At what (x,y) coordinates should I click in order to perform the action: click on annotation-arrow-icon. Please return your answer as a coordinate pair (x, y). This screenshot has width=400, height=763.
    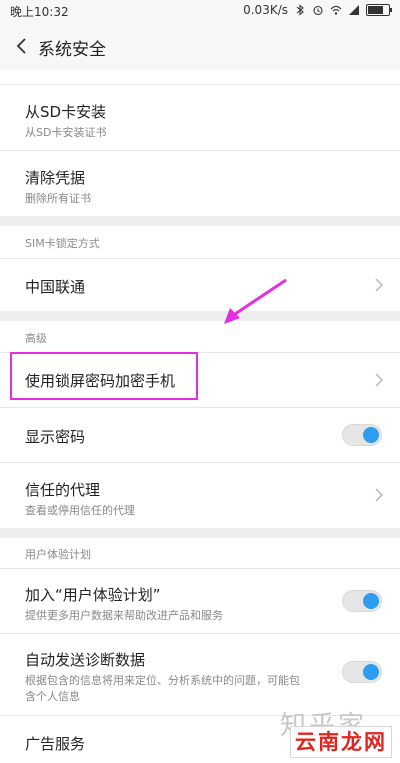
    Looking at the image, I should click on (255, 301).